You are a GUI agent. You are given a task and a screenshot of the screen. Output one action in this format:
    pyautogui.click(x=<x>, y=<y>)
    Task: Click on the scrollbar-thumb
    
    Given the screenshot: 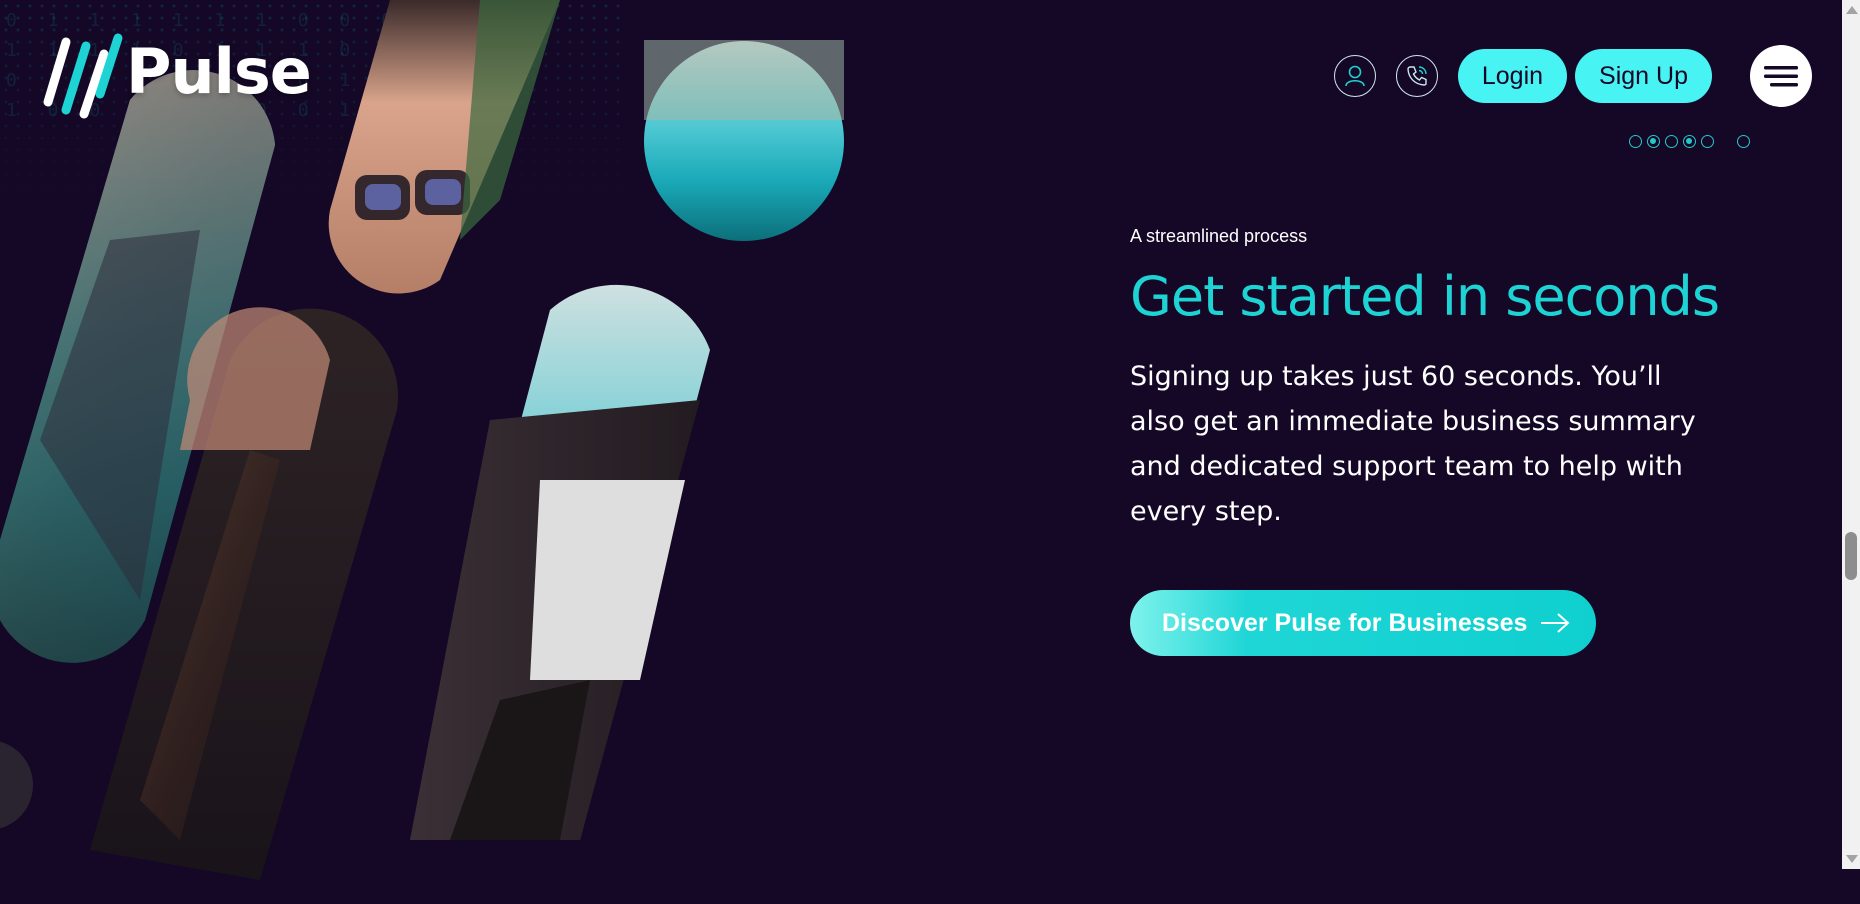 What is the action you would take?
    pyautogui.click(x=1851, y=556)
    